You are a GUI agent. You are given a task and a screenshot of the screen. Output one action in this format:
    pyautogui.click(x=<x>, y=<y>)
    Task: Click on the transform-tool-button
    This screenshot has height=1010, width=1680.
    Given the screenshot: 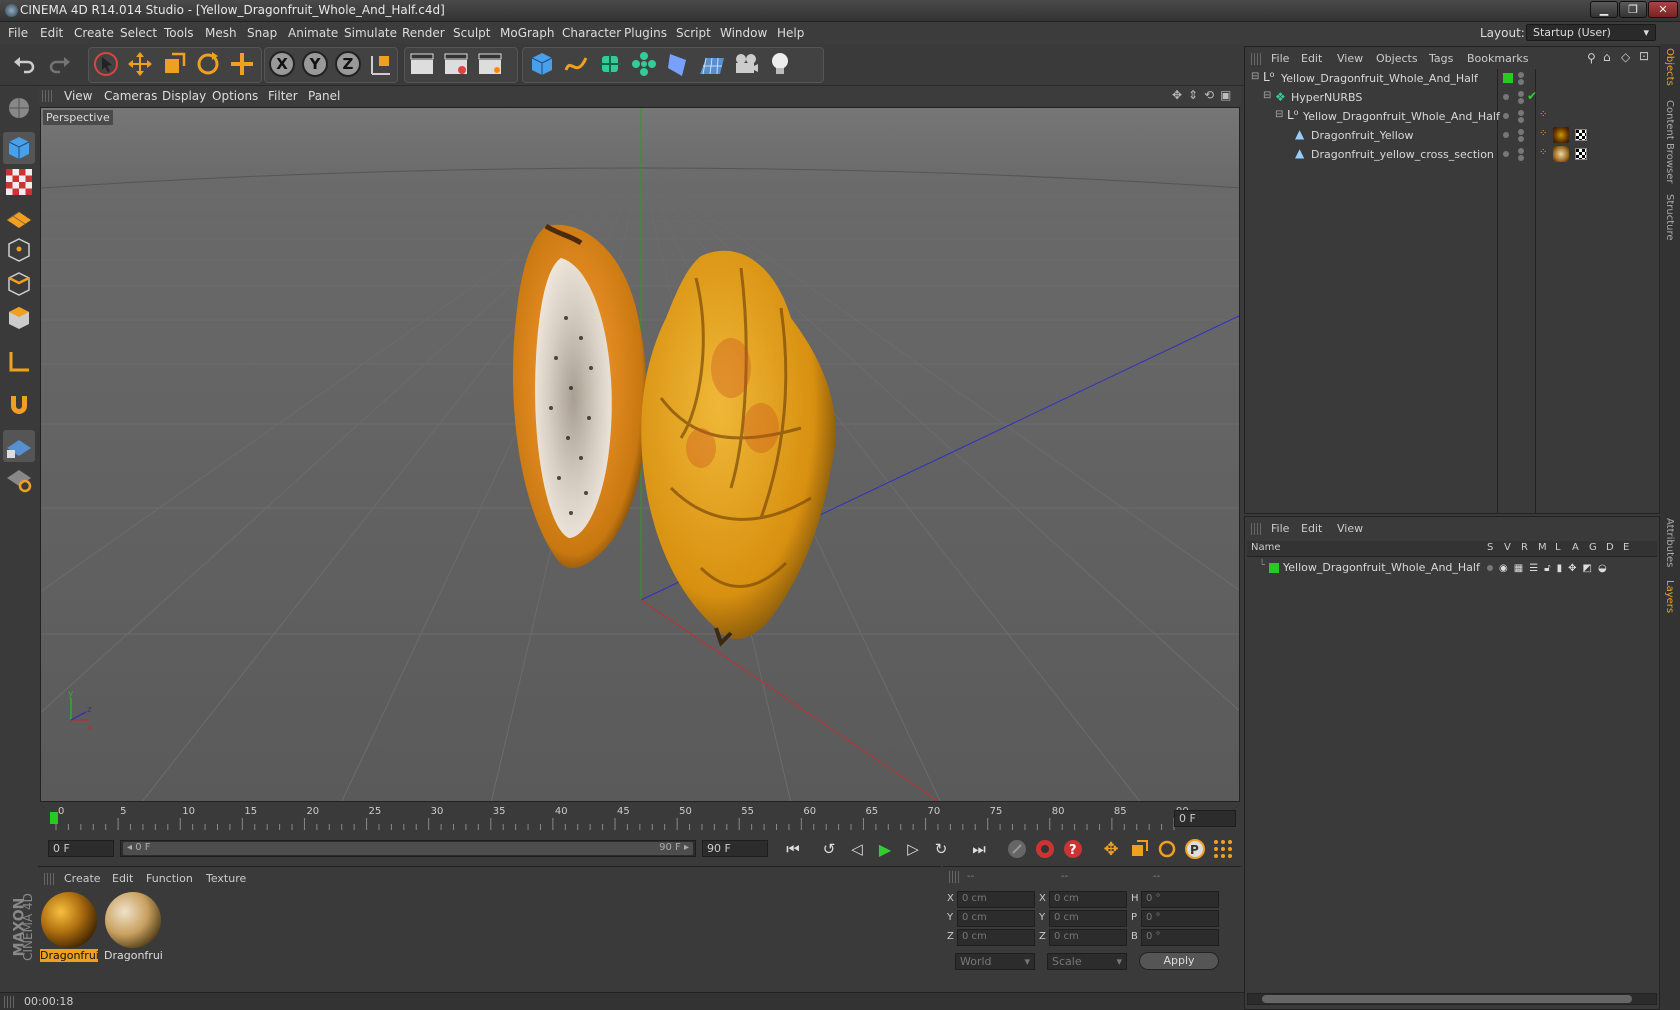 What is the action you would take?
    pyautogui.click(x=242, y=64)
    